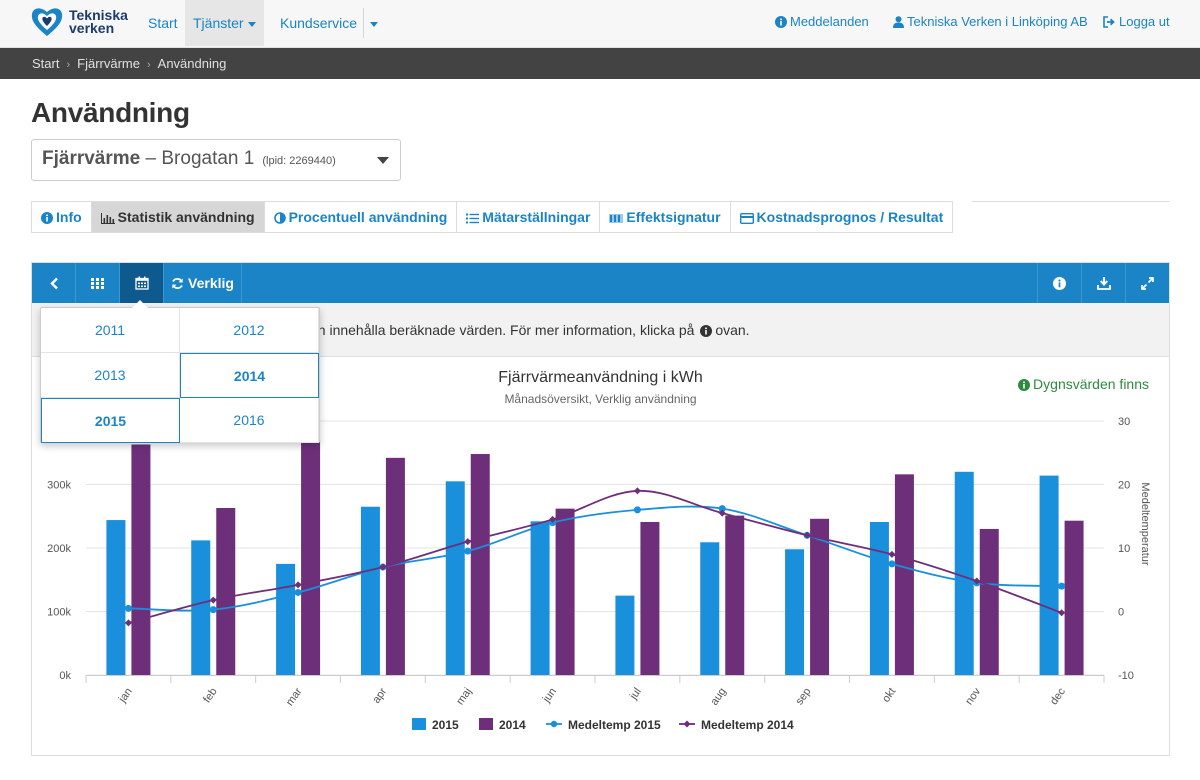 This screenshot has height=780, width=1200. Describe the element at coordinates (110, 420) in the screenshot. I see `year-option-2015: 2015` at that location.